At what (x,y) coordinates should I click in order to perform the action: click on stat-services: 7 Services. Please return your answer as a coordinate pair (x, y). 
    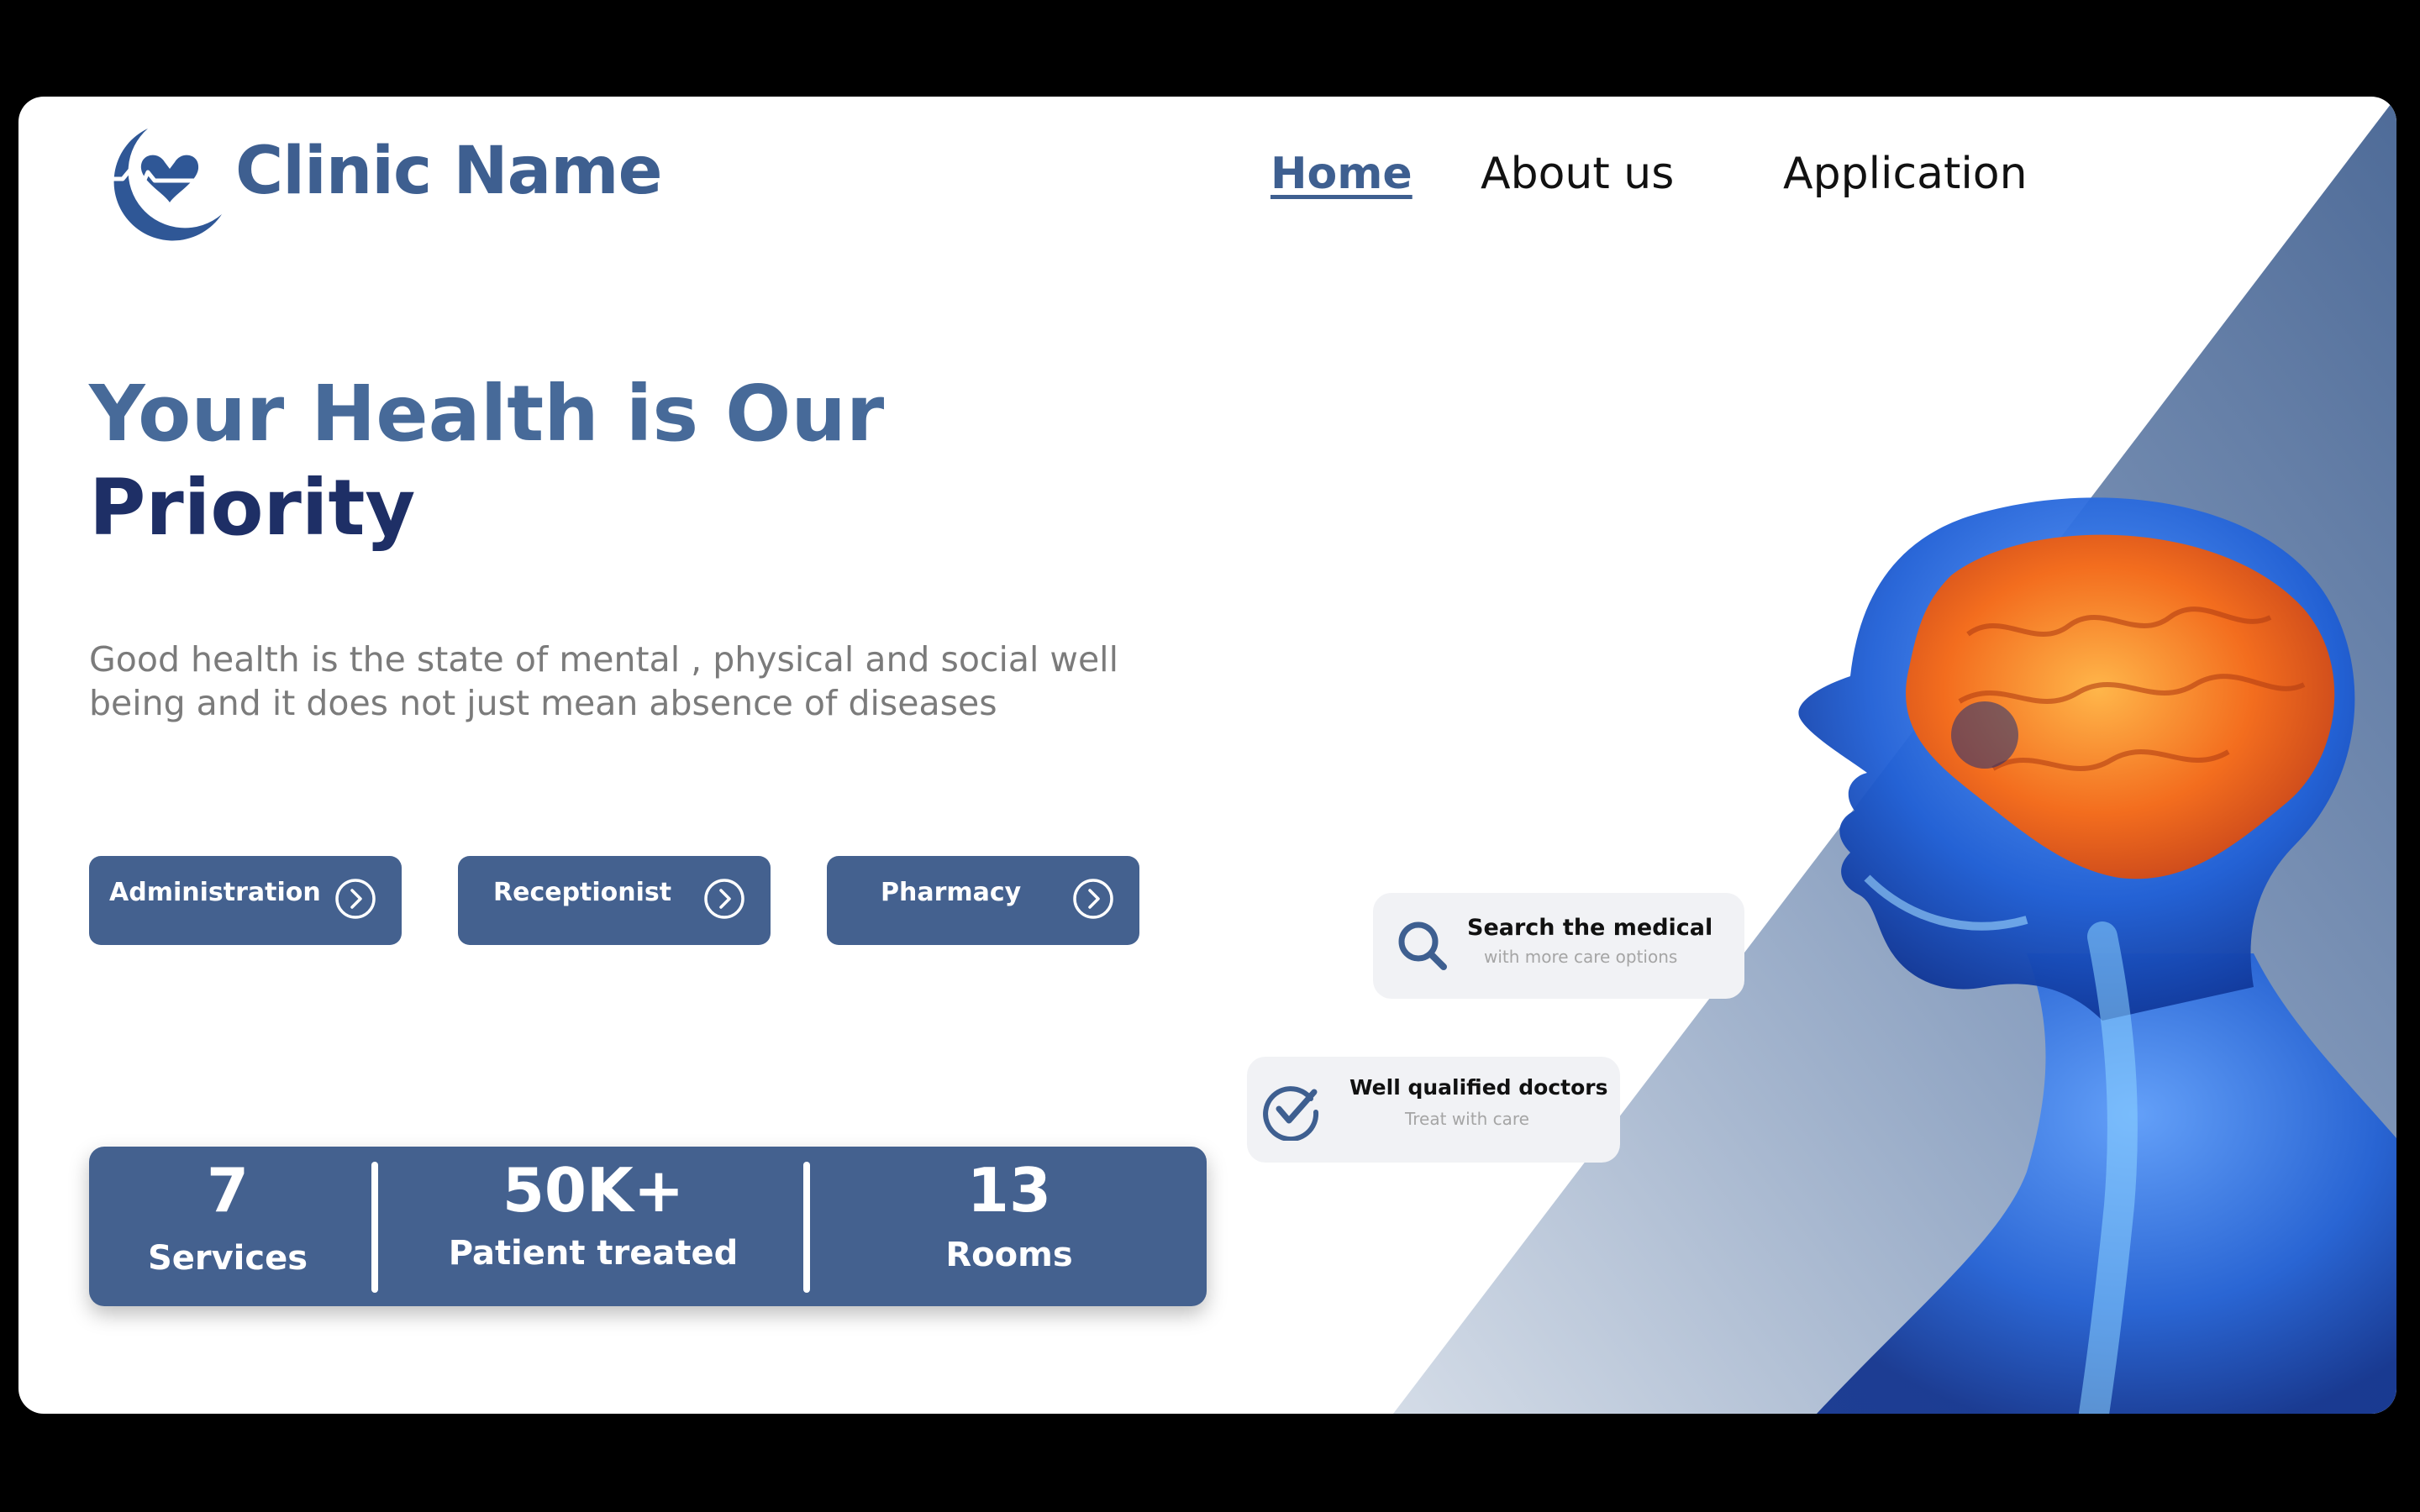
    Looking at the image, I should click on (227, 1226).